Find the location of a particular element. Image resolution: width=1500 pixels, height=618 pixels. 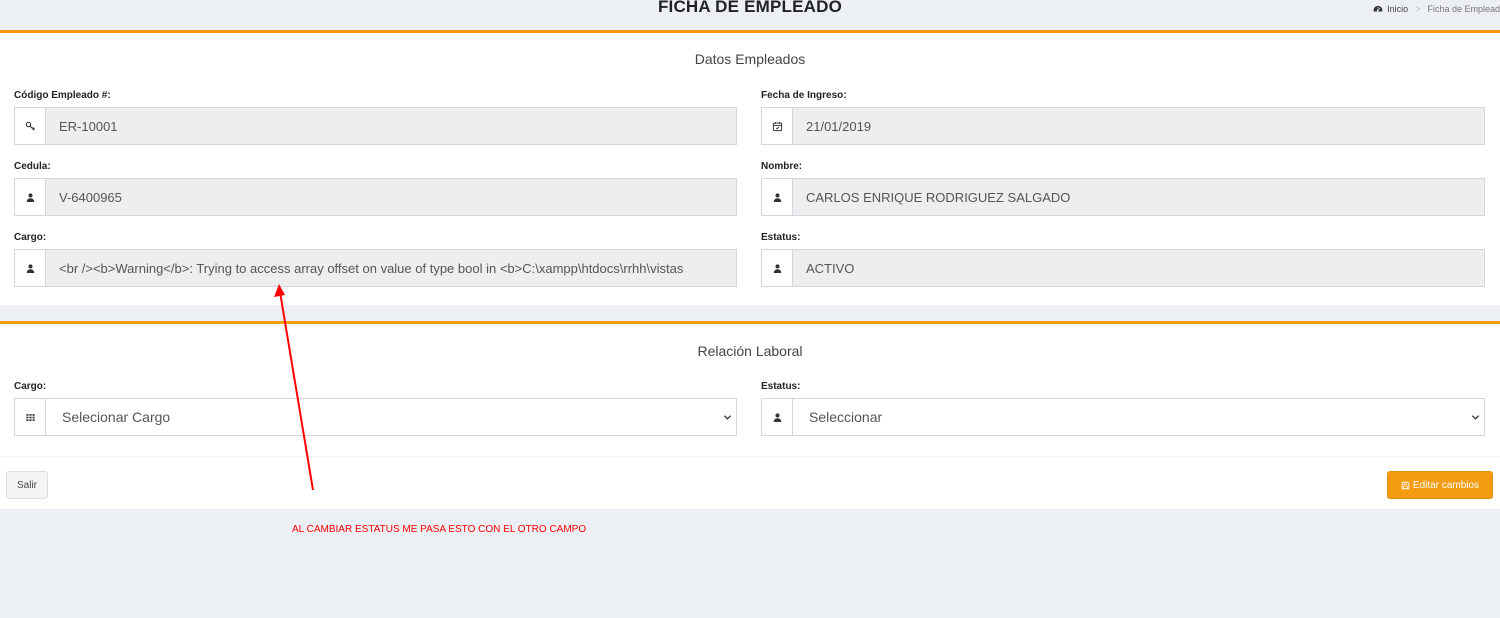

codigo-addon is located at coordinates (30, 126).